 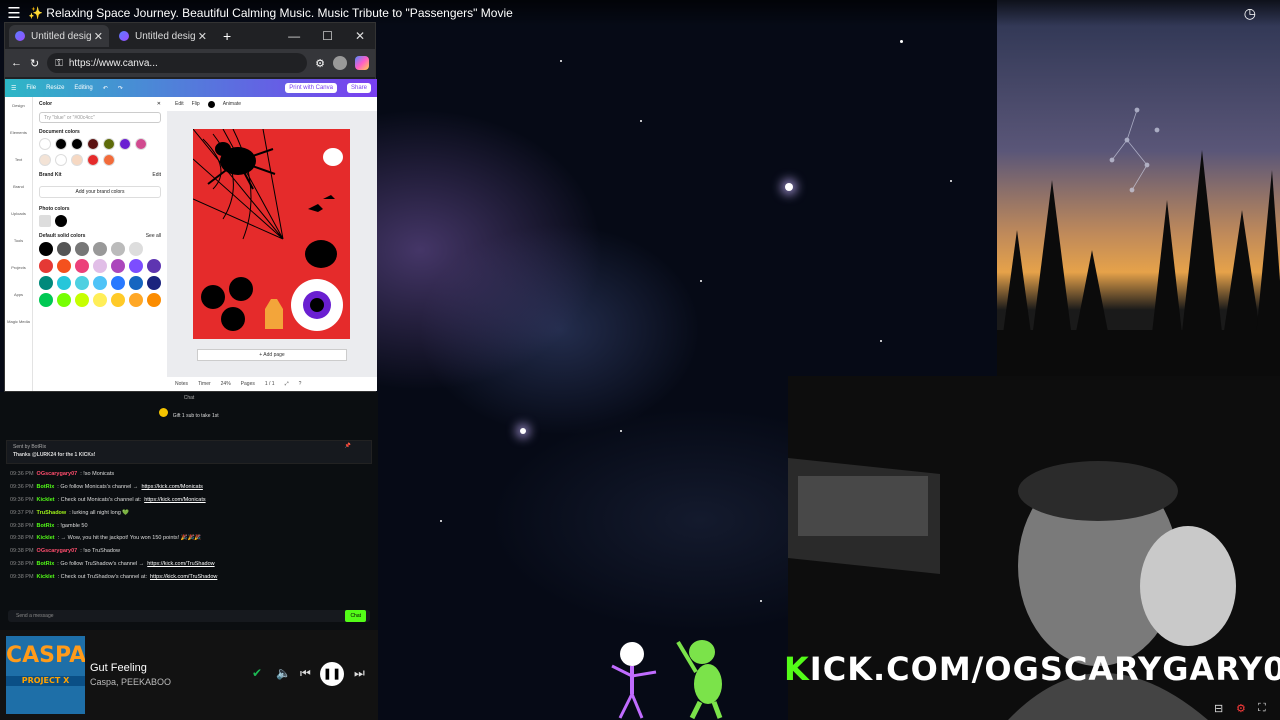 I want to click on color-search-input: Try "blue" or "#00c4cc", so click(x=100, y=117).